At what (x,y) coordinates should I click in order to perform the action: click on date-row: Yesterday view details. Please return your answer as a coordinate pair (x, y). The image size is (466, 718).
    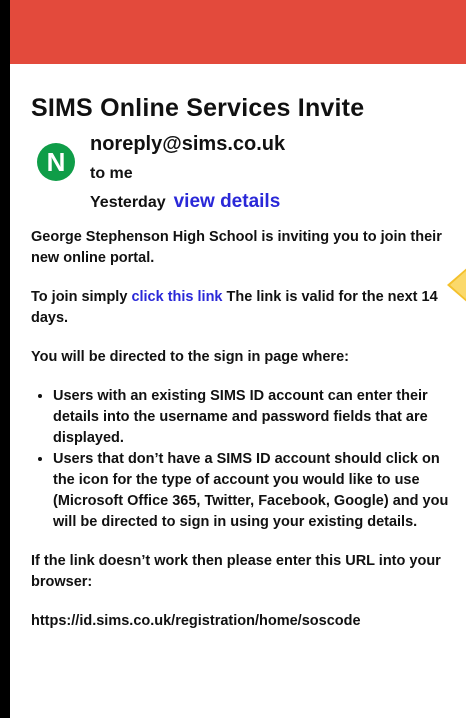
    Looking at the image, I should click on (185, 202).